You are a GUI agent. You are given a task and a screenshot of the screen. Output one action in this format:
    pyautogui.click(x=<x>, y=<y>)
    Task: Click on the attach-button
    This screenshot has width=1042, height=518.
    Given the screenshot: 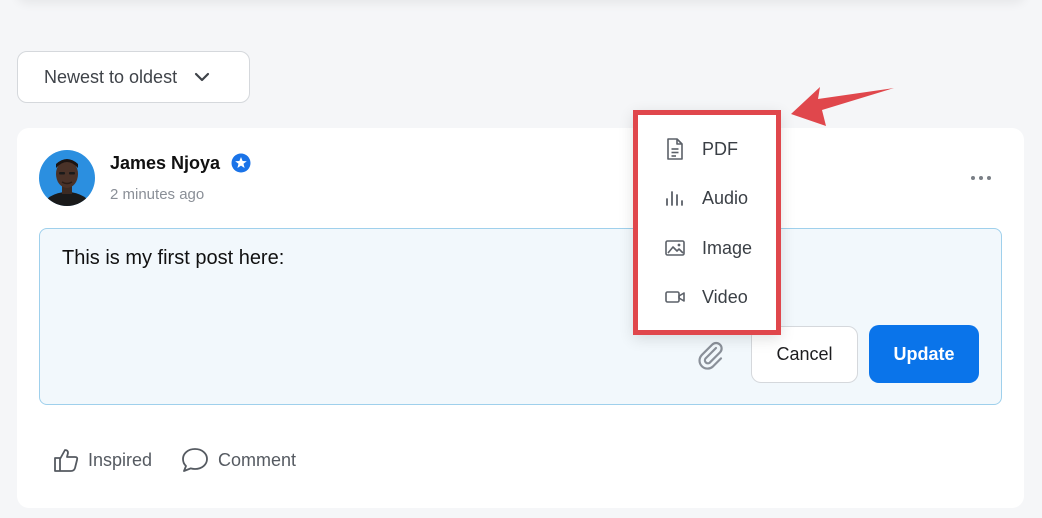 What is the action you would take?
    pyautogui.click(x=710, y=355)
    